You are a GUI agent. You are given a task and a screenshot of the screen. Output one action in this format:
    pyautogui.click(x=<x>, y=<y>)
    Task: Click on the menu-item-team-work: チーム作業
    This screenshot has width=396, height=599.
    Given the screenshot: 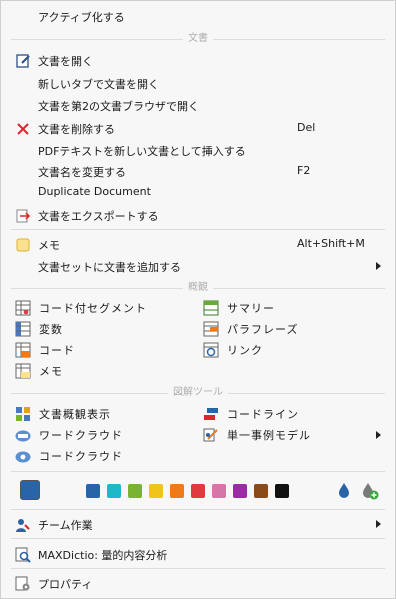 What is the action you would take?
    pyautogui.click(x=198, y=524)
    